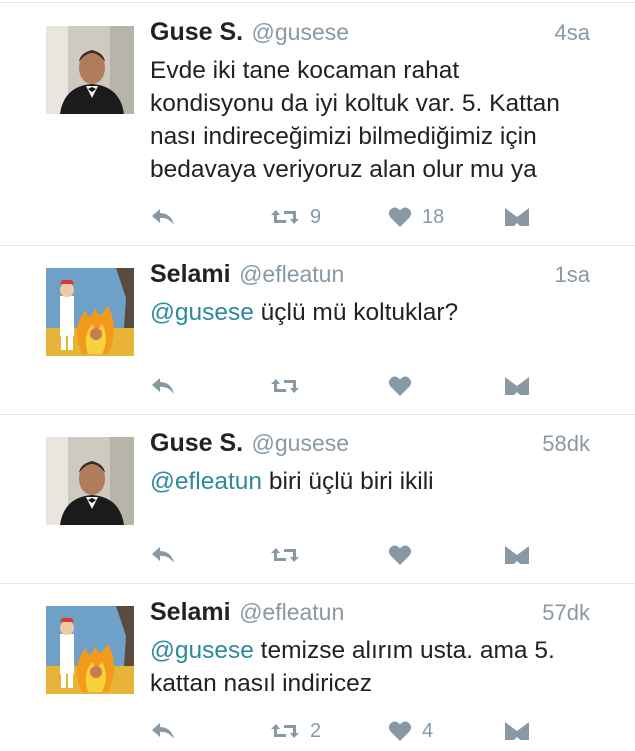 This screenshot has height=751, width=635. Describe the element at coordinates (316, 216) in the screenshot. I see `retweet-count: 9` at that location.